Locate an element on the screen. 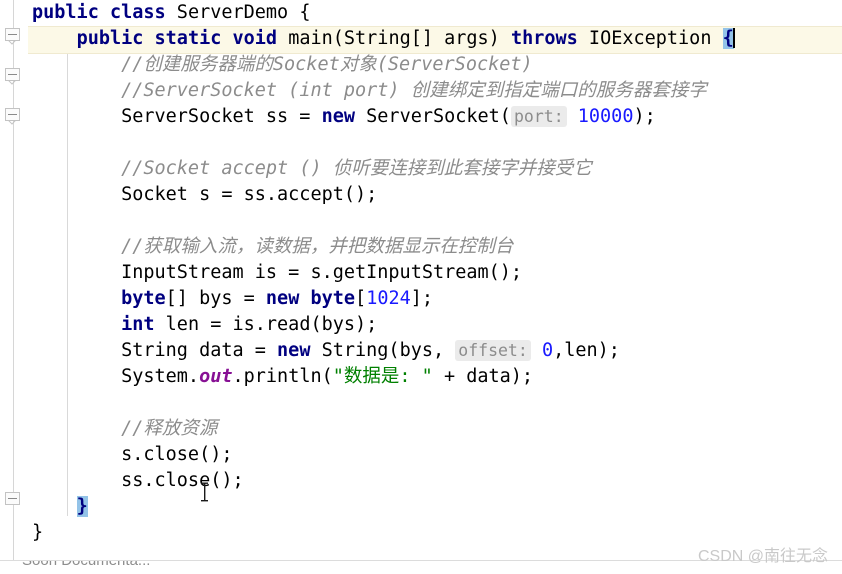 The width and height of the screenshot is (842, 574). code-token-num: 1024 is located at coordinates (388, 298).